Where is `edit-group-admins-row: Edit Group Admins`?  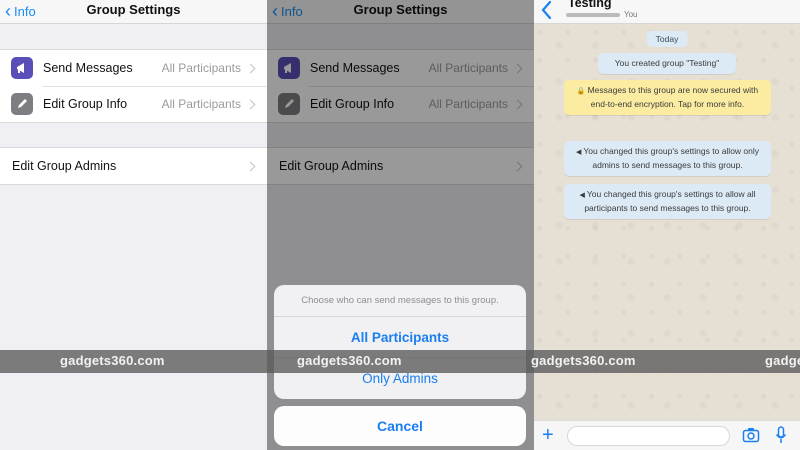 edit-group-admins-row: Edit Group Admins is located at coordinates (133, 166).